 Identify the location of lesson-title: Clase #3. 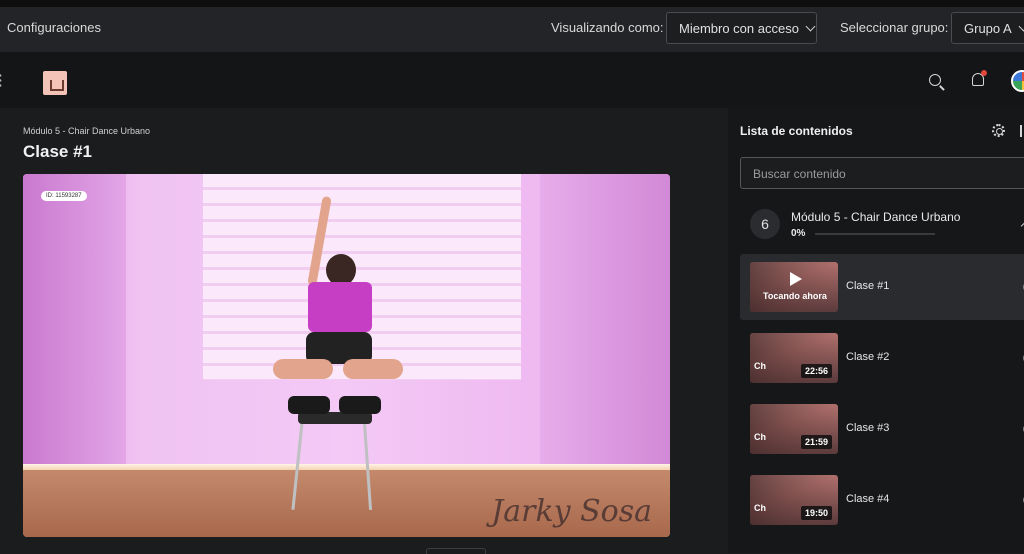
(868, 428).